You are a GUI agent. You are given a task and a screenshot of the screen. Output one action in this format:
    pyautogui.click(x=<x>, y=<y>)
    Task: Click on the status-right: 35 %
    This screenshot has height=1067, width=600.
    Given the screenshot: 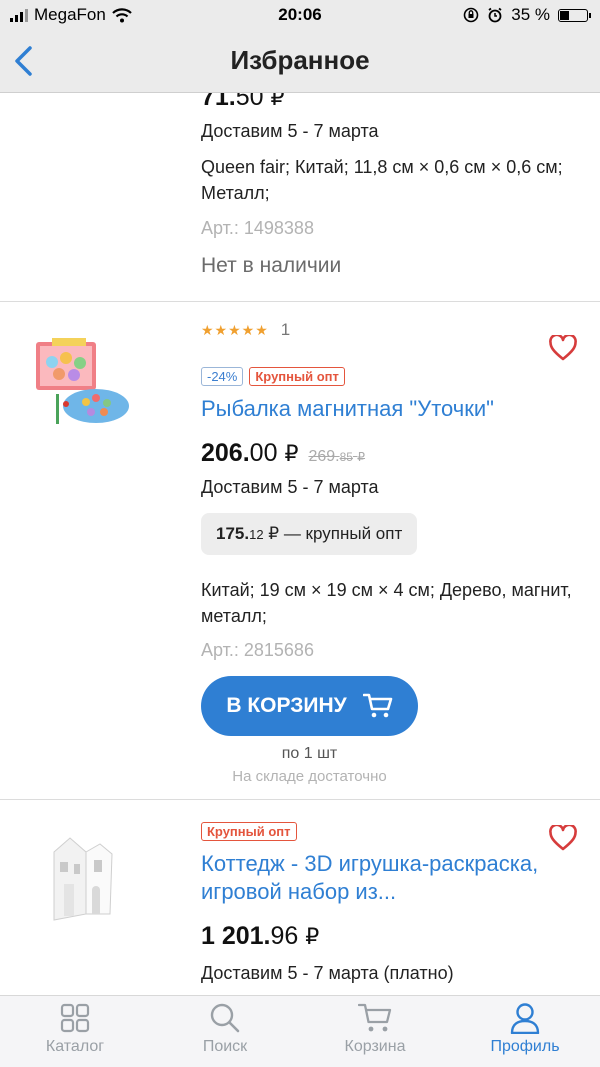 What is the action you would take?
    pyautogui.click(x=527, y=15)
    